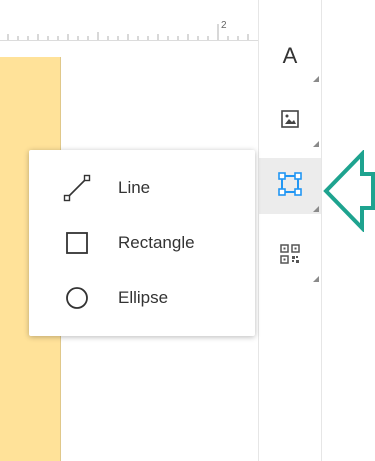 The height and width of the screenshot is (461, 375). I want to click on shape-menu-item-label: Ellipse, so click(143, 297).